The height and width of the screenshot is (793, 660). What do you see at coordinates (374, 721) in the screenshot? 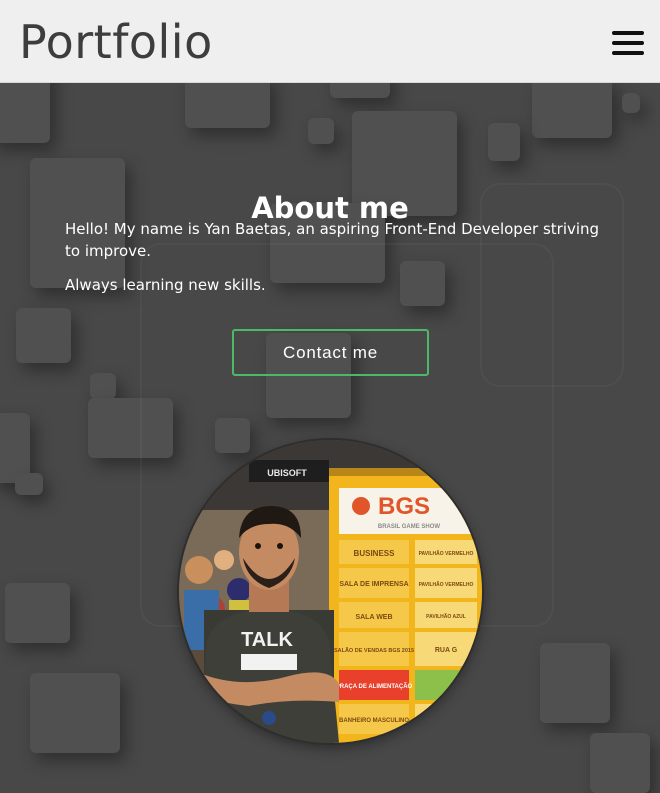
I see `svg-text: BANHEIRO MASCULINO` at bounding box center [374, 721].